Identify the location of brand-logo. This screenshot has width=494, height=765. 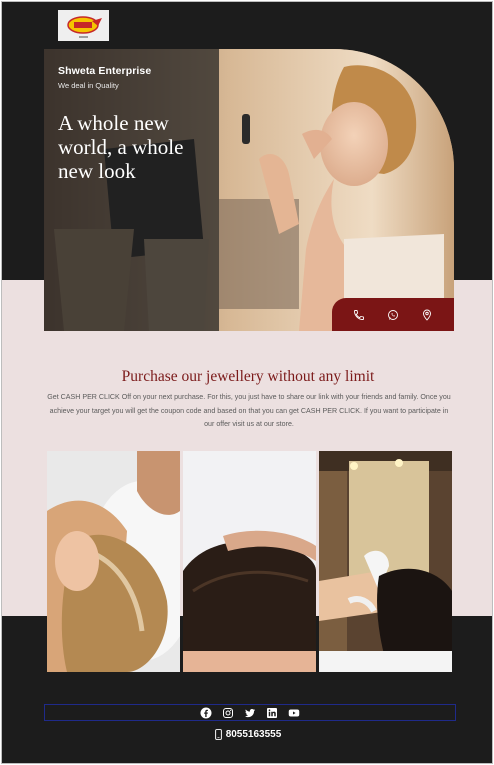
(83, 25).